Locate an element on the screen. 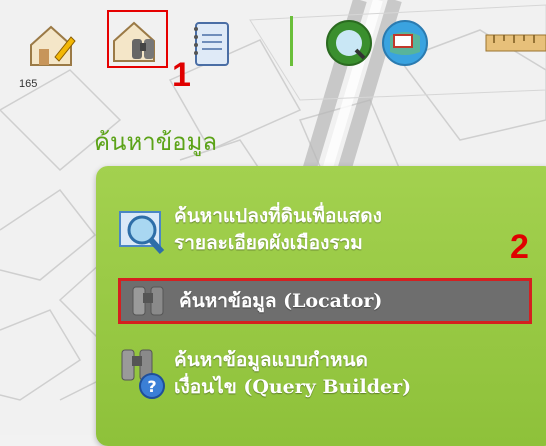 Image resolution: width=546 pixels, height=446 pixels. globe-window-icon is located at coordinates (405, 43).